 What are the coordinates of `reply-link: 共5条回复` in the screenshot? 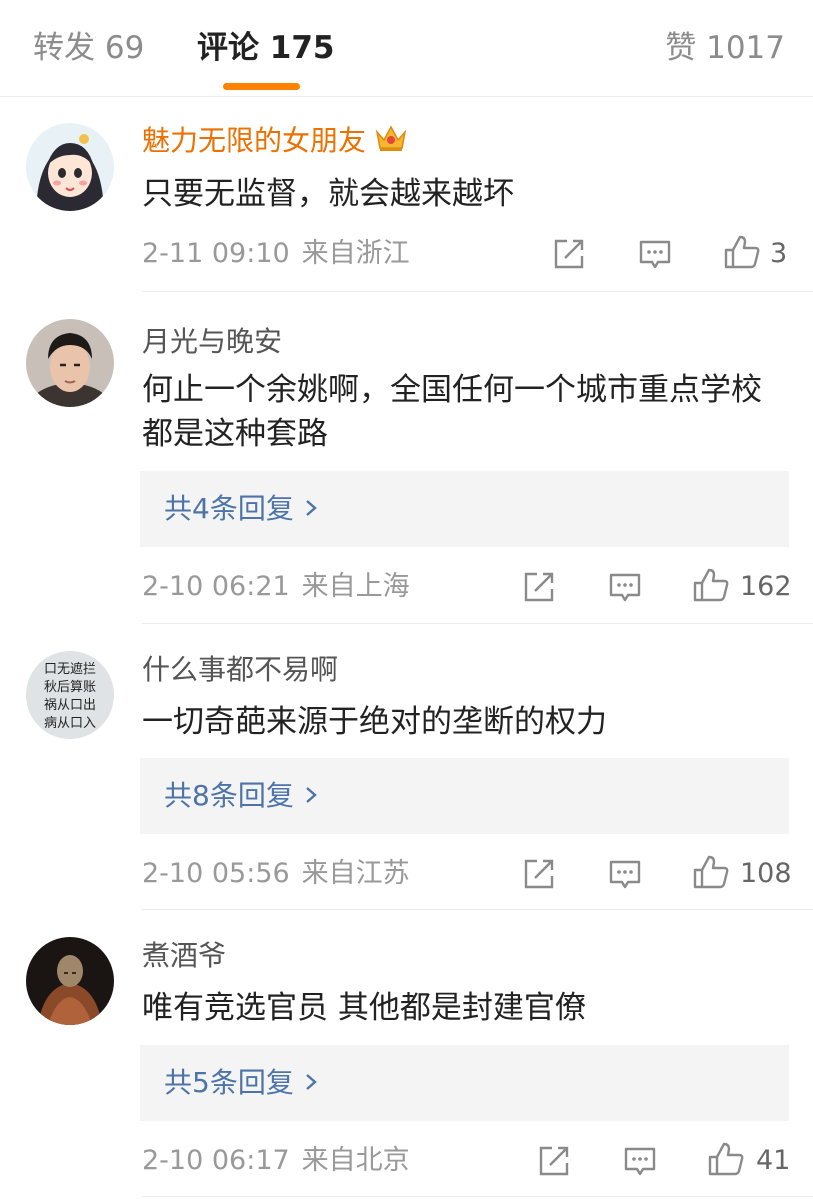 It's located at (241, 1083).